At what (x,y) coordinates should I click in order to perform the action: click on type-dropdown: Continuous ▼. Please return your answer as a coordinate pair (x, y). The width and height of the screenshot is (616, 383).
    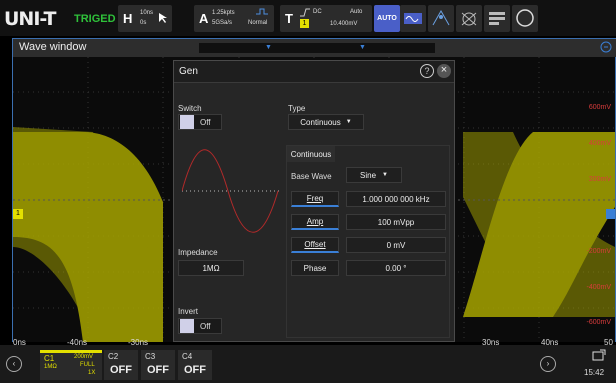
    Looking at the image, I should click on (326, 122).